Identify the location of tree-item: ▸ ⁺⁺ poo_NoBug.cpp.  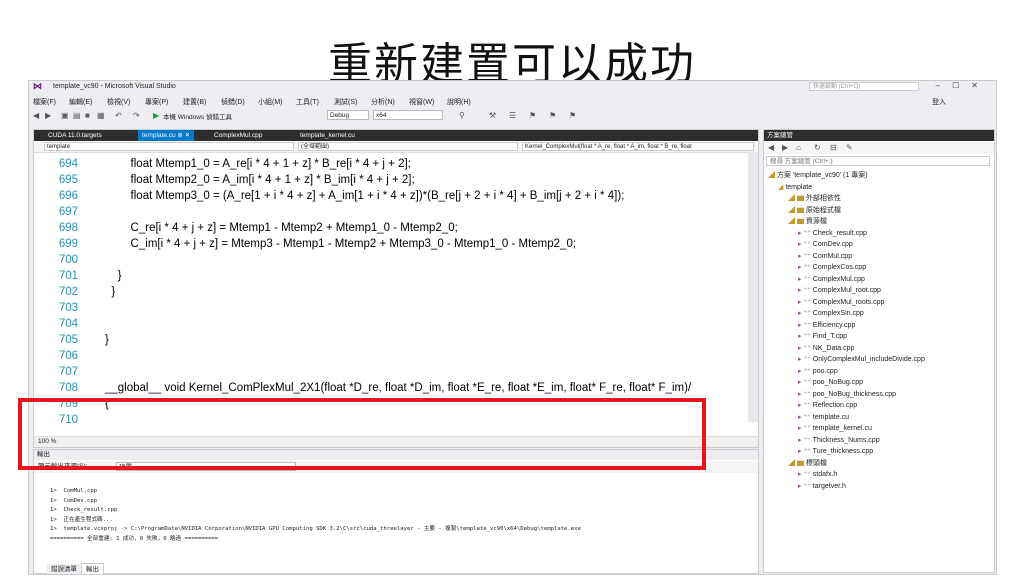
(830, 382).